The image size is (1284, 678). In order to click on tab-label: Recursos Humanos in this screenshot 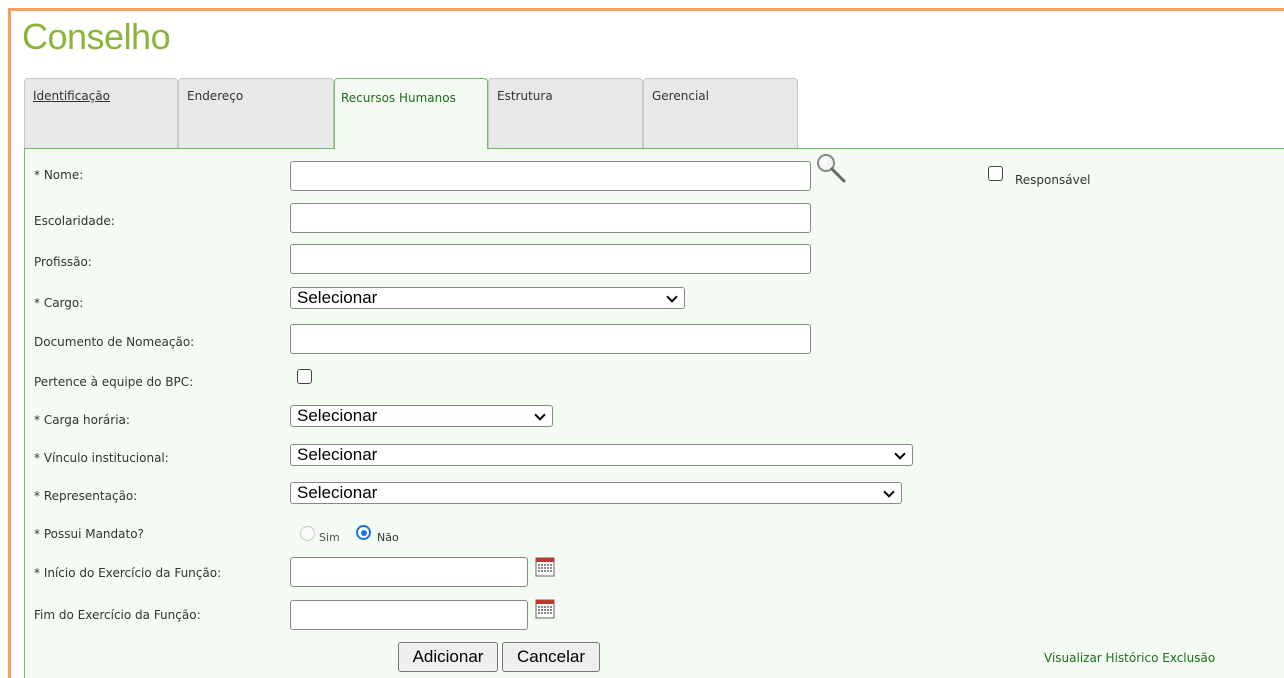, I will do `click(398, 98)`.